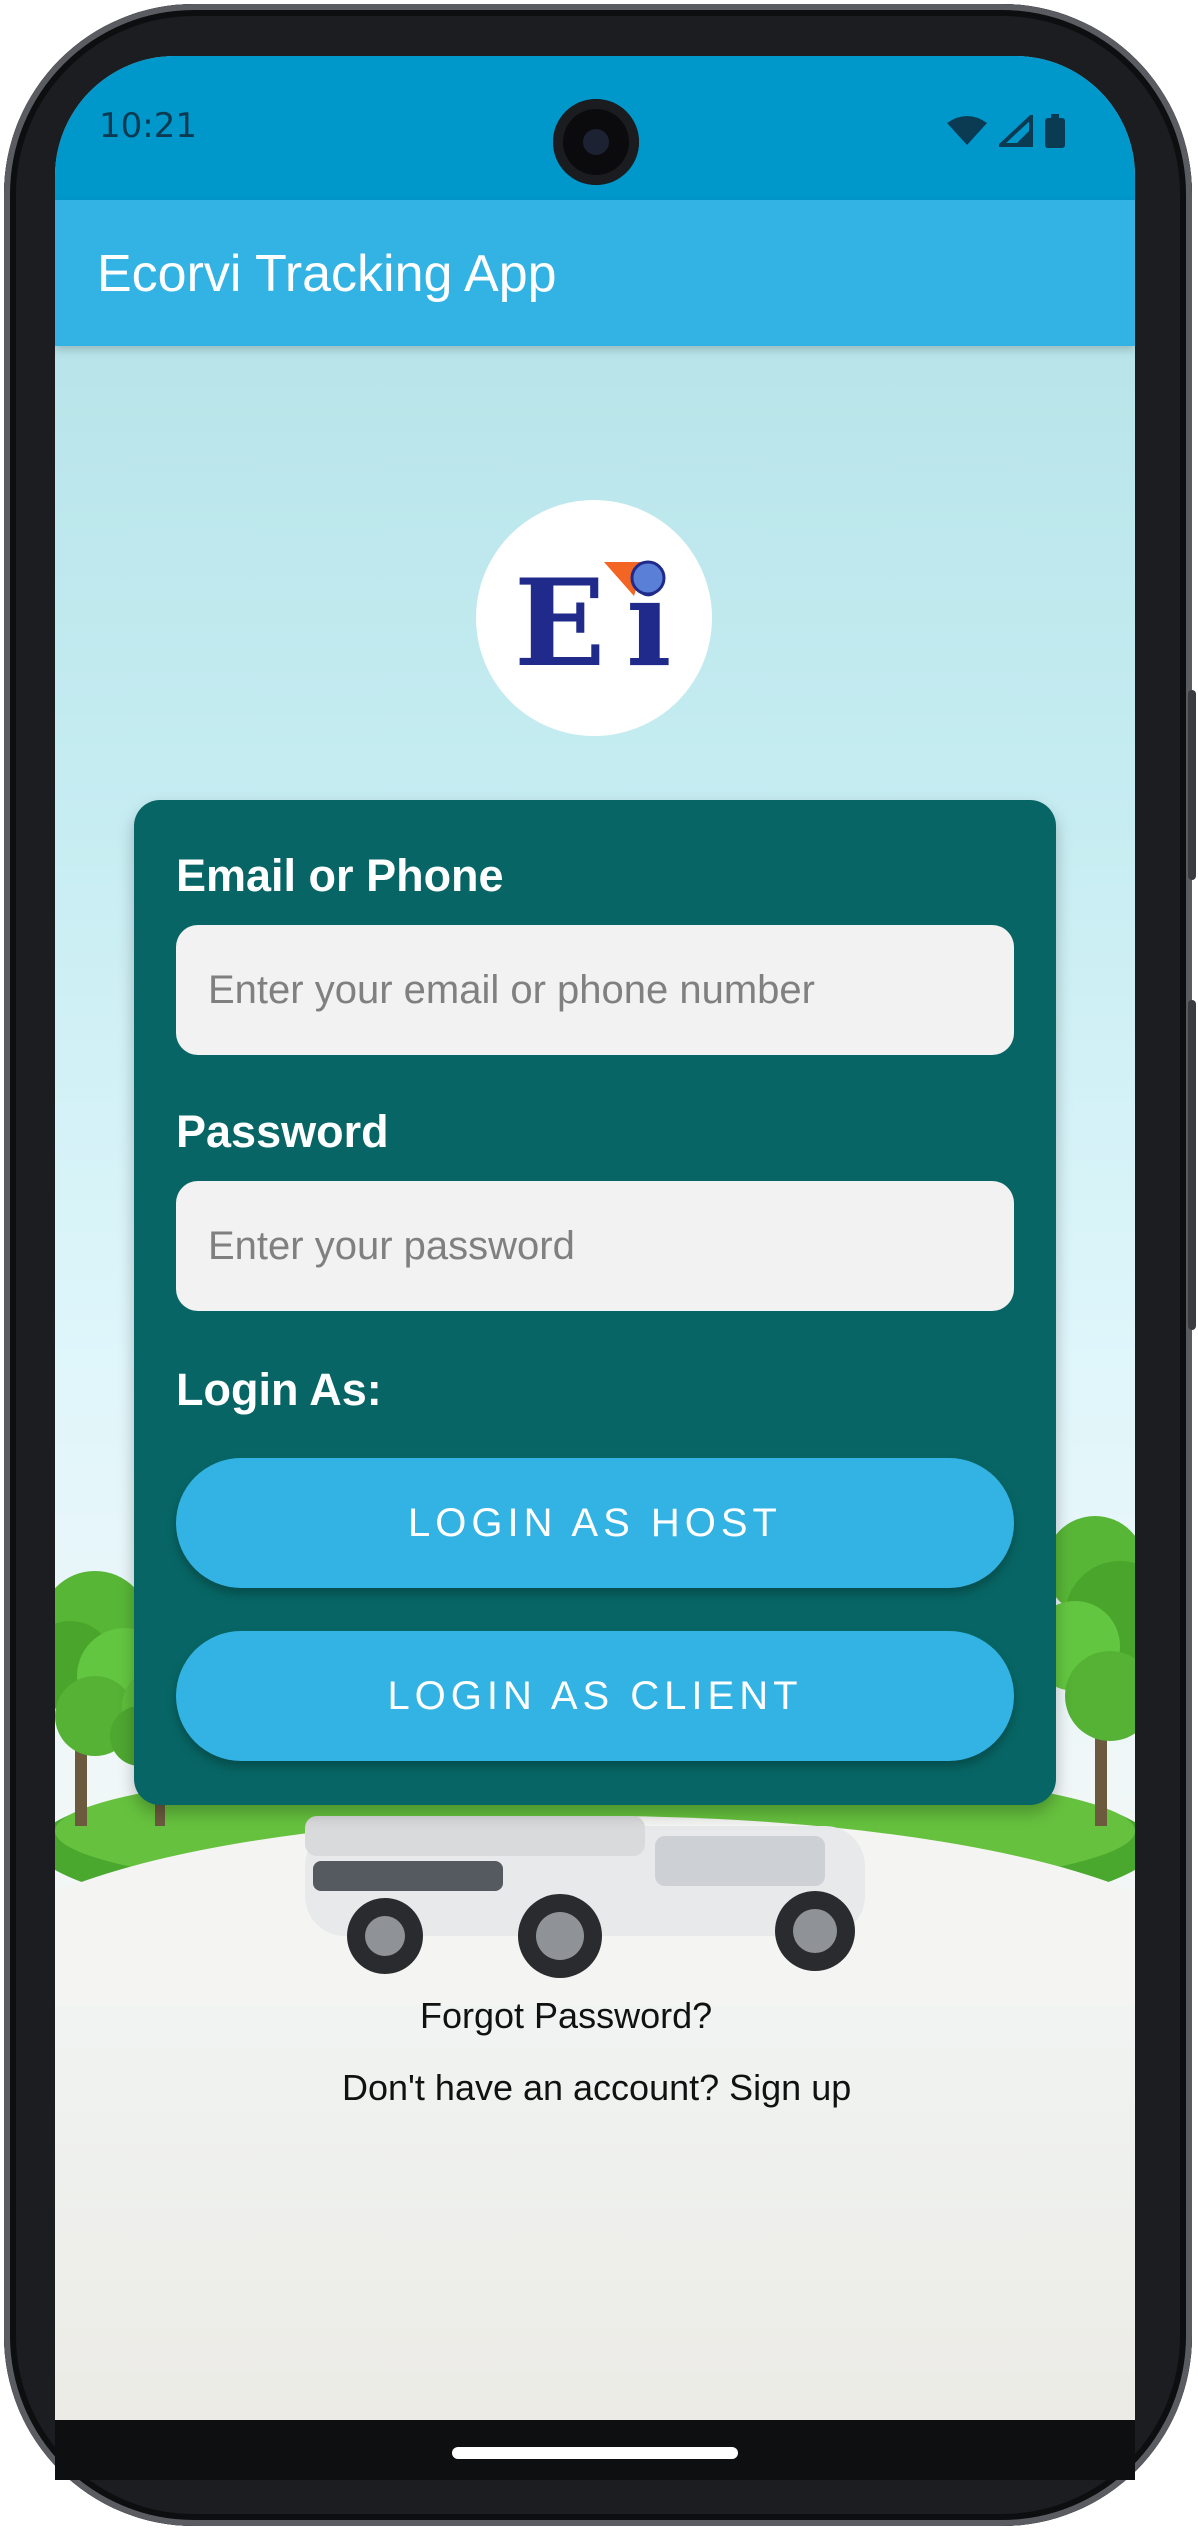 This screenshot has width=1198, height=2531. Describe the element at coordinates (282, 1131) in the screenshot. I see `password-label: Password` at that location.